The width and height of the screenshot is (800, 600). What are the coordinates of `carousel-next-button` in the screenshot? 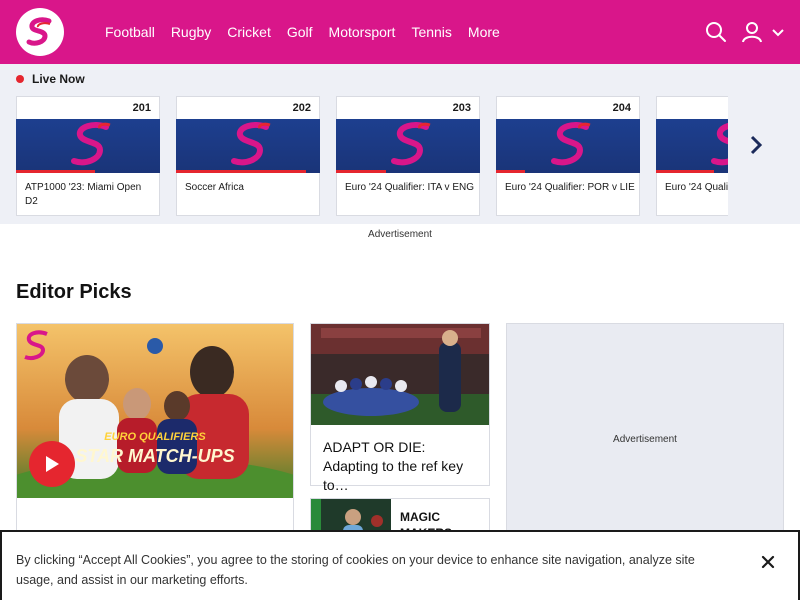 It's located at (756, 145).